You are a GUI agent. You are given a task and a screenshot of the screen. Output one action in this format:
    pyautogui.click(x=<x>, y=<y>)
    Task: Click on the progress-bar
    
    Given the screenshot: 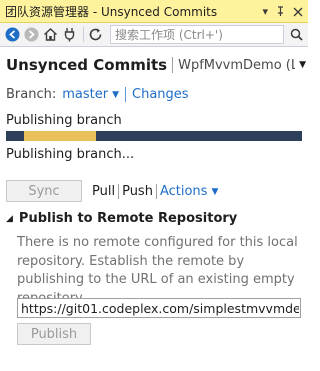 What is the action you would take?
    pyautogui.click(x=154, y=136)
    